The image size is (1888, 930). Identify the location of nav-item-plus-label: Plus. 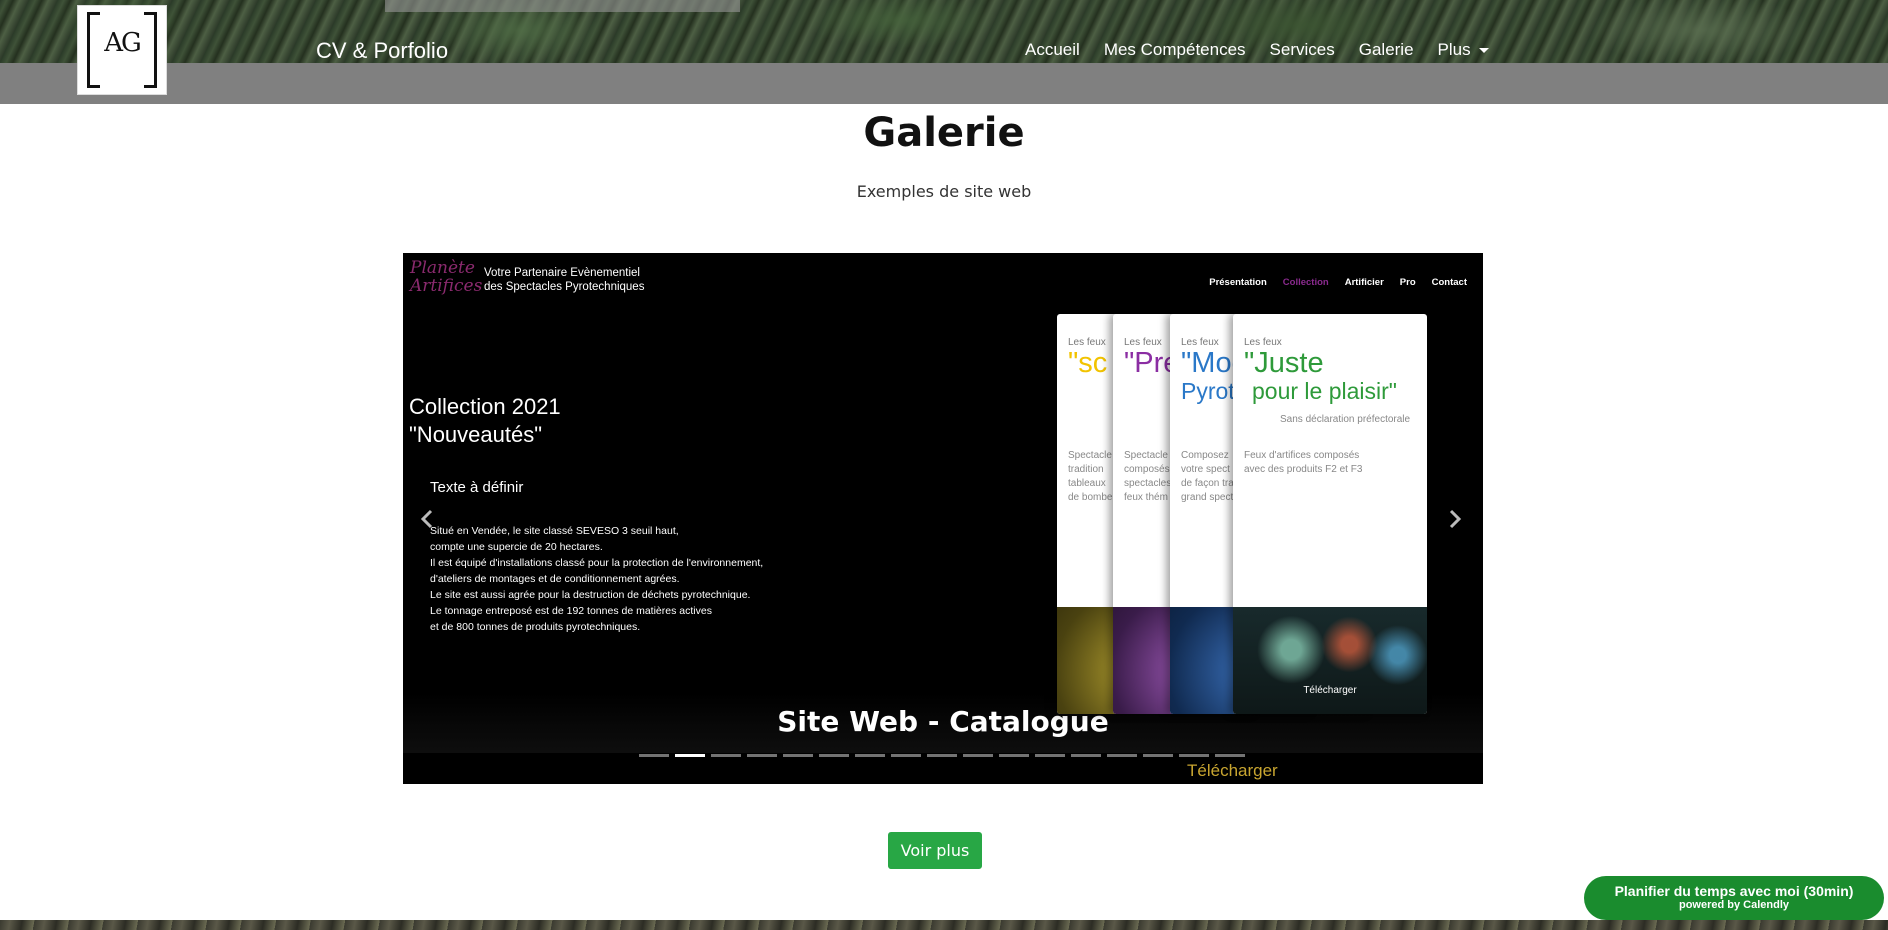
(1454, 49).